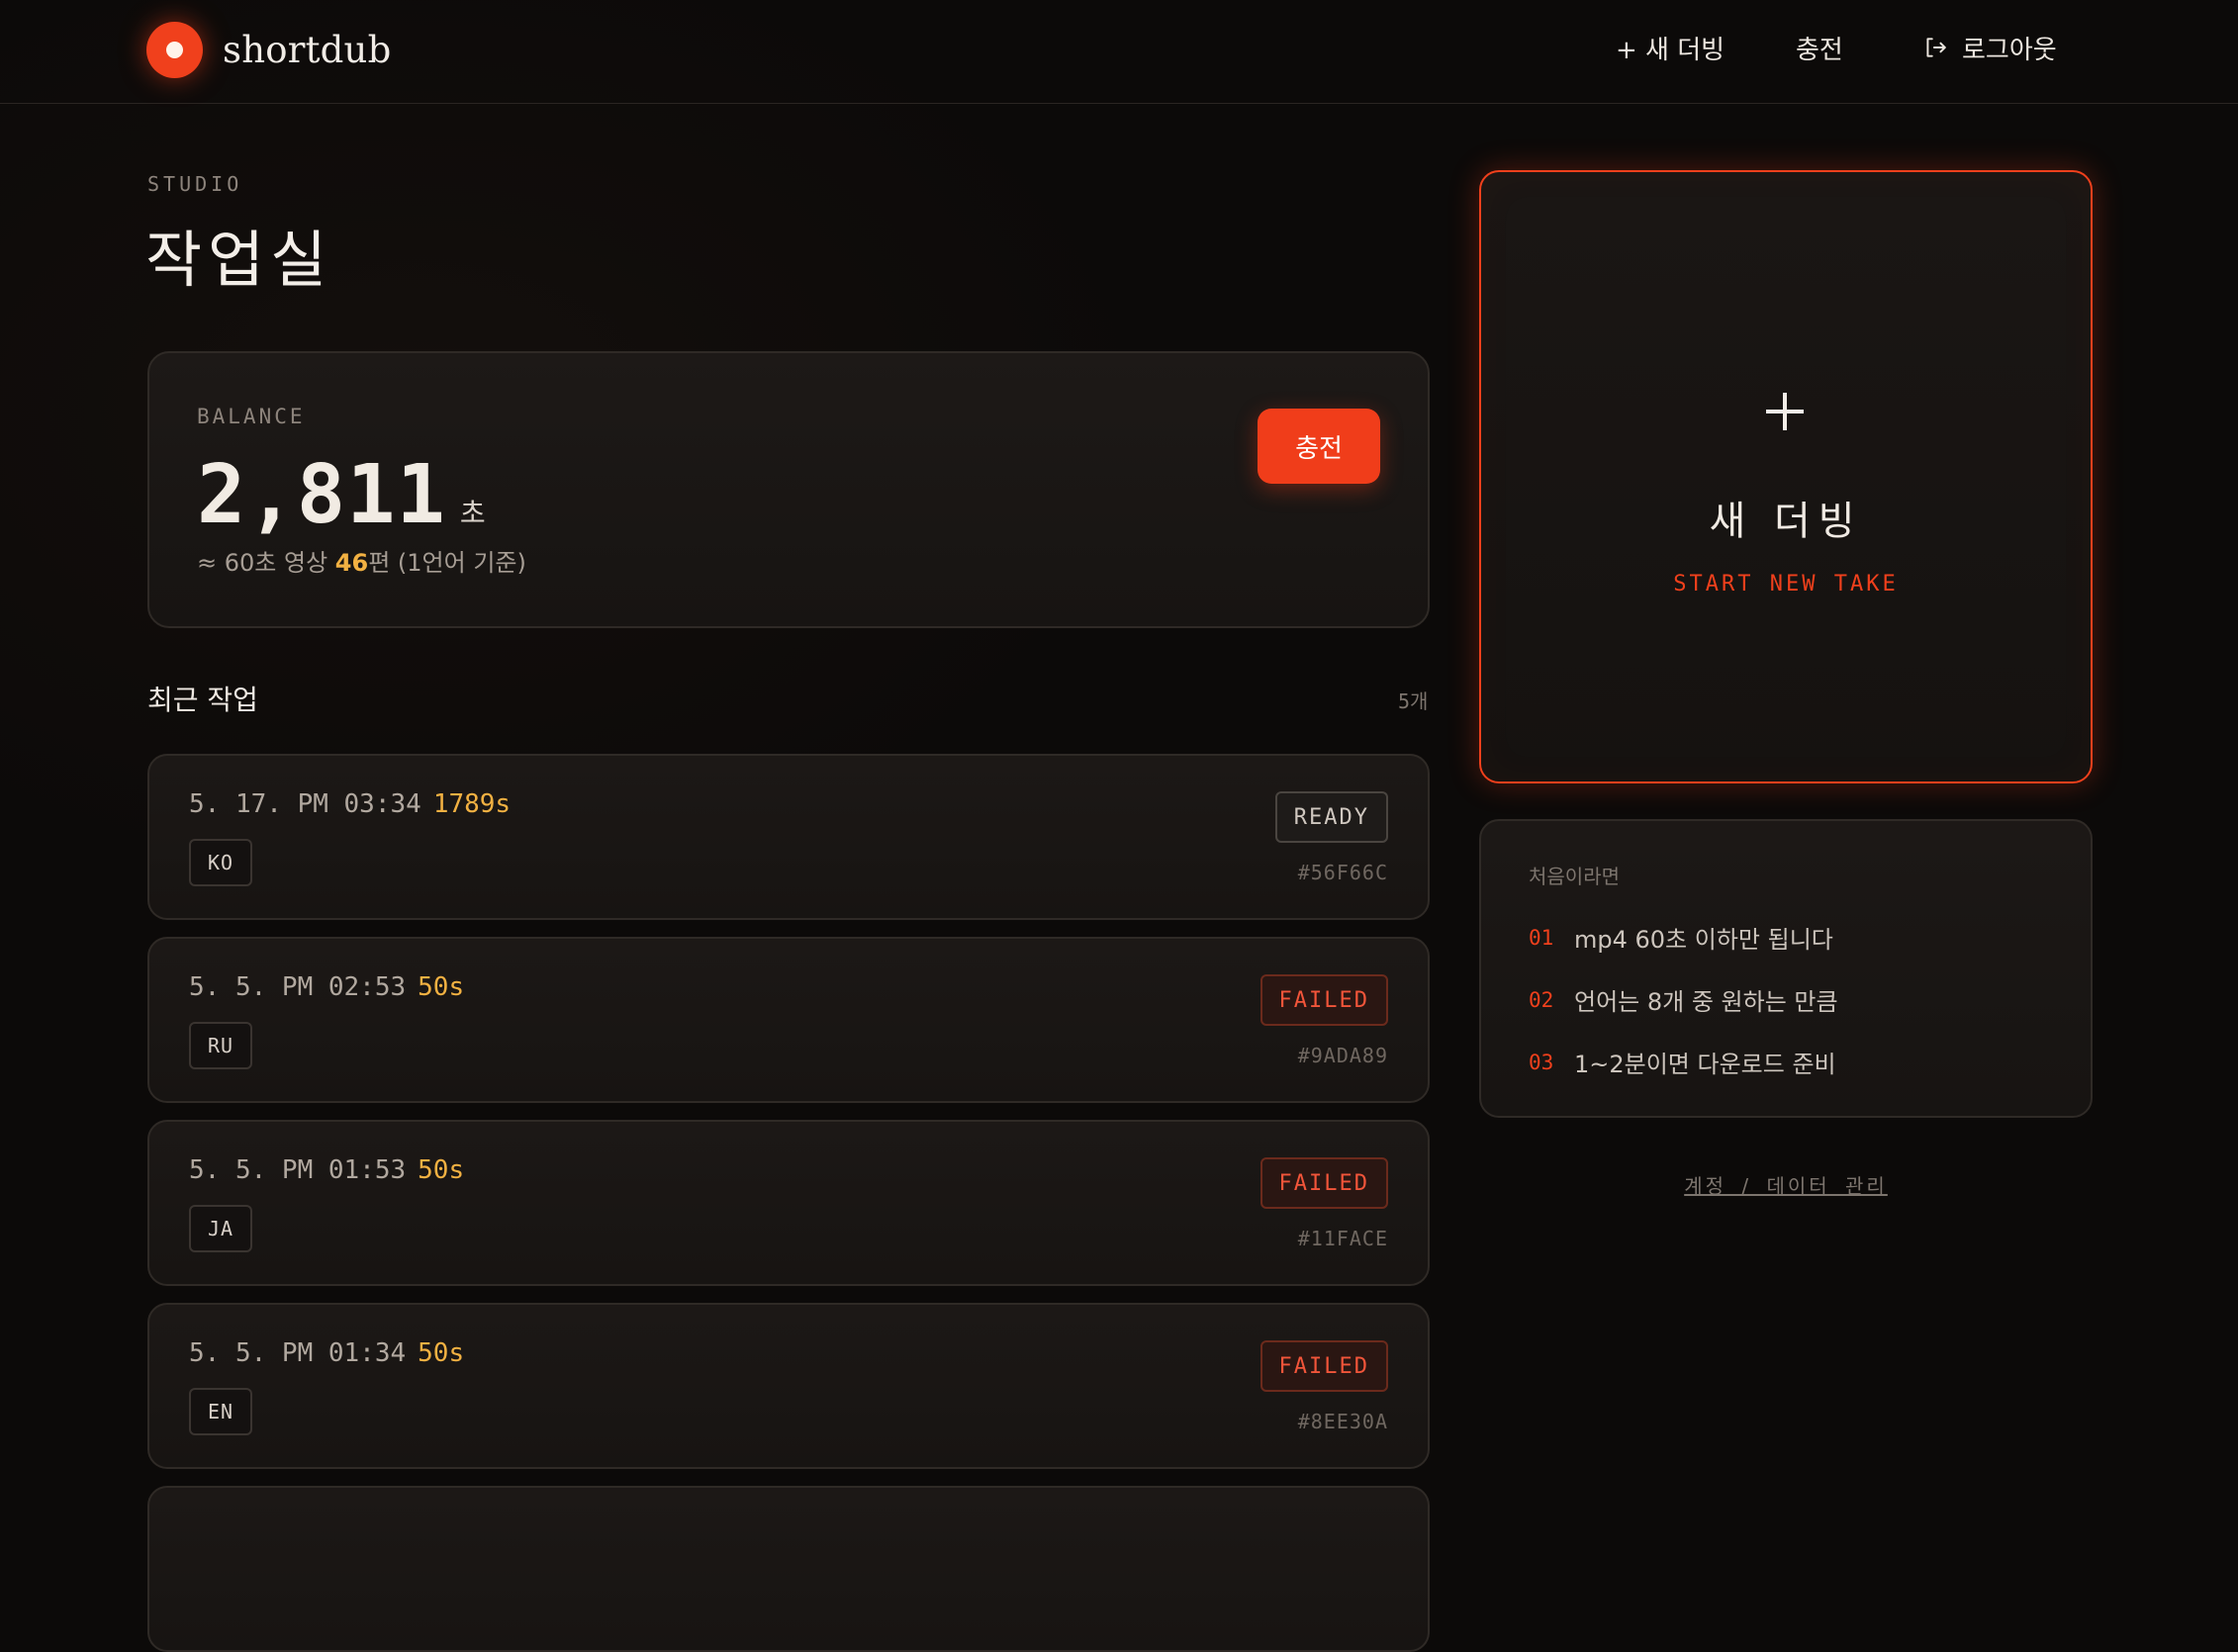 The width and height of the screenshot is (2238, 1652). What do you see at coordinates (1342, 1238) in the screenshot?
I see `job-id: #11FACE` at bounding box center [1342, 1238].